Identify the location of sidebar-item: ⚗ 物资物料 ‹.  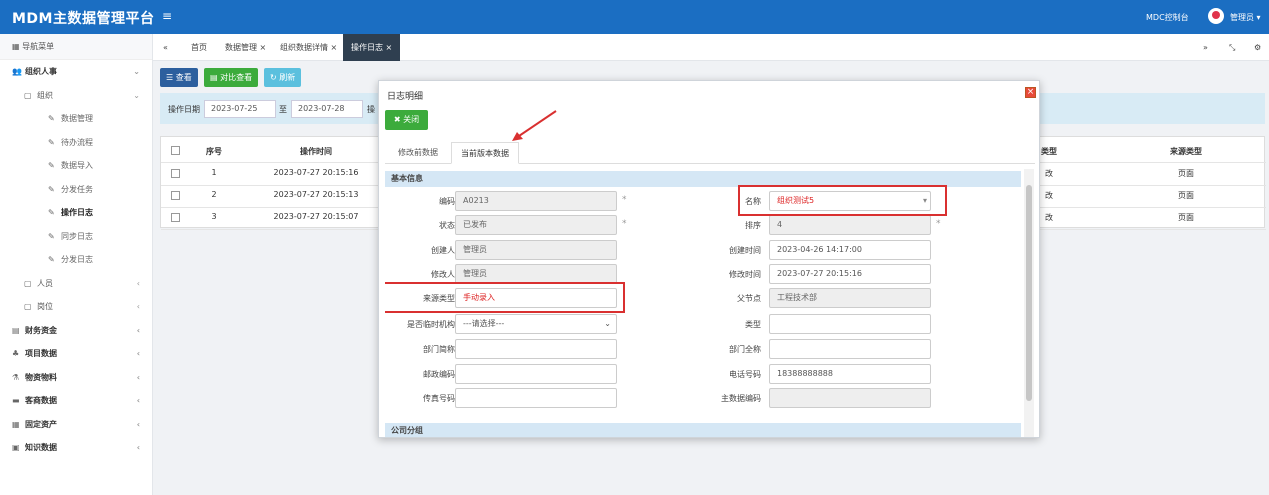
(76, 378).